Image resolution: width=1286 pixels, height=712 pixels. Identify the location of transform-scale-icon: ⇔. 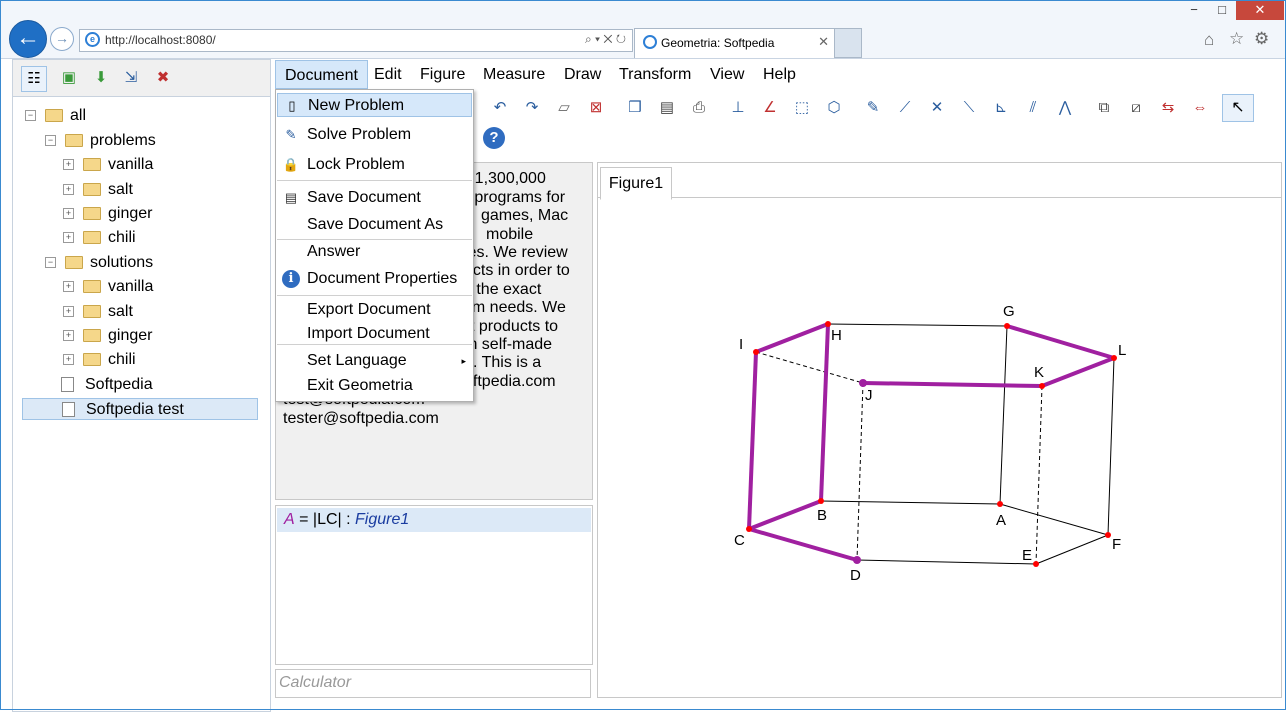
(1200, 108).